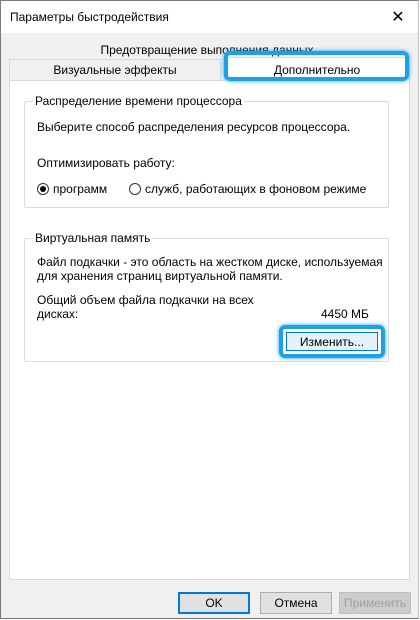 The width and height of the screenshot is (420, 620). What do you see at coordinates (296, 603) in the screenshot?
I see `cancel-button: Отмена` at bounding box center [296, 603].